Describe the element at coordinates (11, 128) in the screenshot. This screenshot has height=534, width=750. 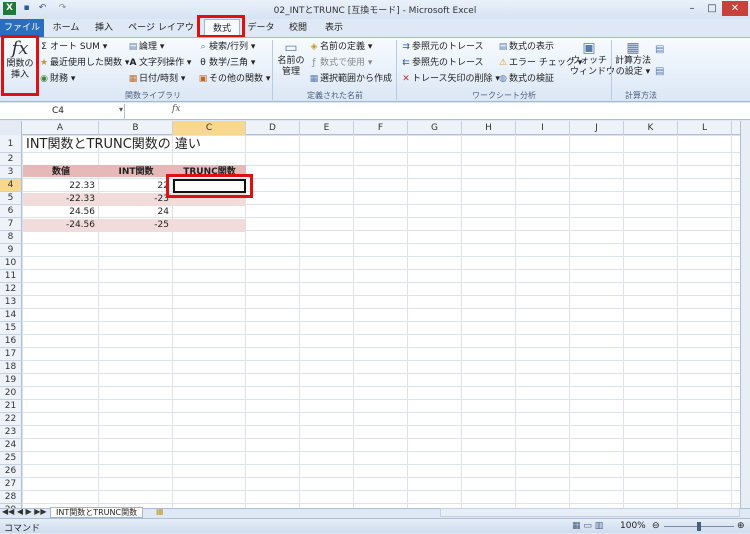
I see `select-all-corner` at that location.